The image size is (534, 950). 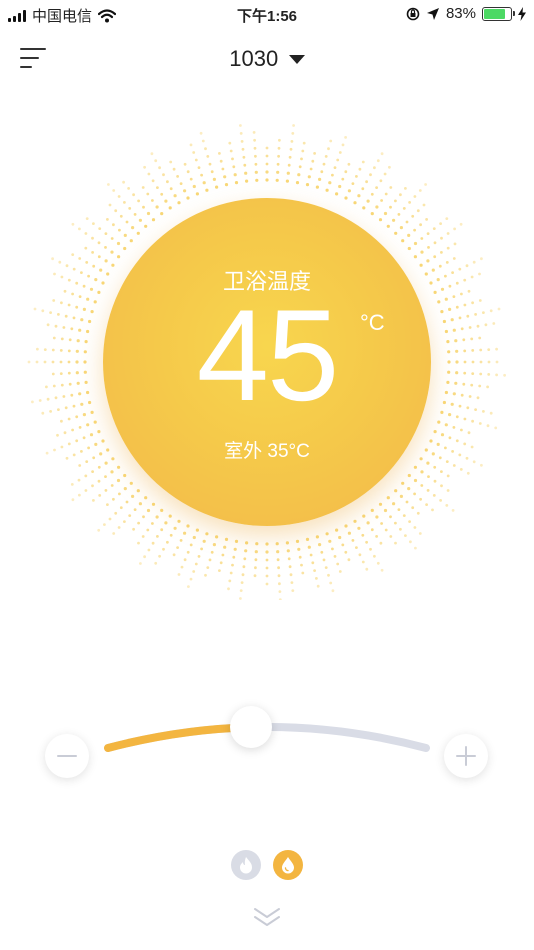 I want to click on device-selector: 1030, so click(x=267, y=59).